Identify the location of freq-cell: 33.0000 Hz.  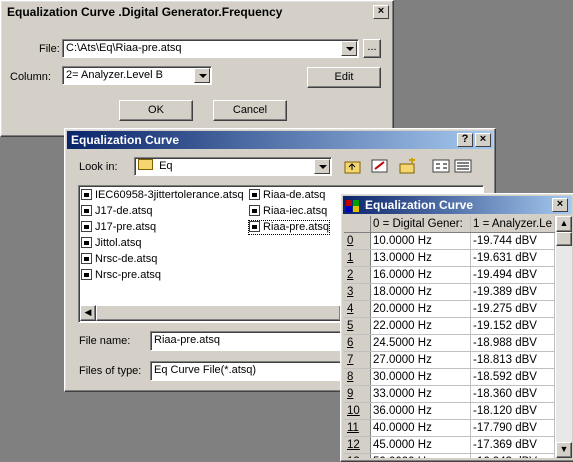
(420, 394).